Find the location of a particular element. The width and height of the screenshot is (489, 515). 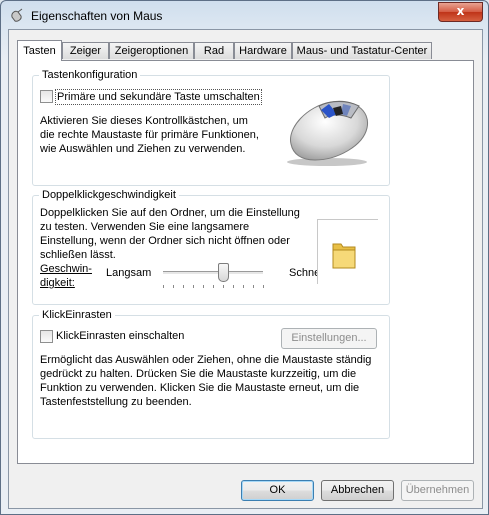

tab-zeigeroptionen: Zeigeroptionen is located at coordinates (151, 50).